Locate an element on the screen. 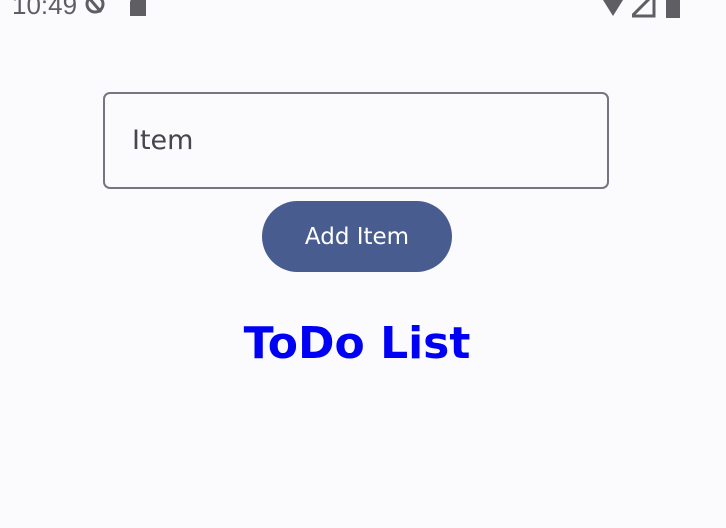  status-bar: 10:49 is located at coordinates (363, 10).